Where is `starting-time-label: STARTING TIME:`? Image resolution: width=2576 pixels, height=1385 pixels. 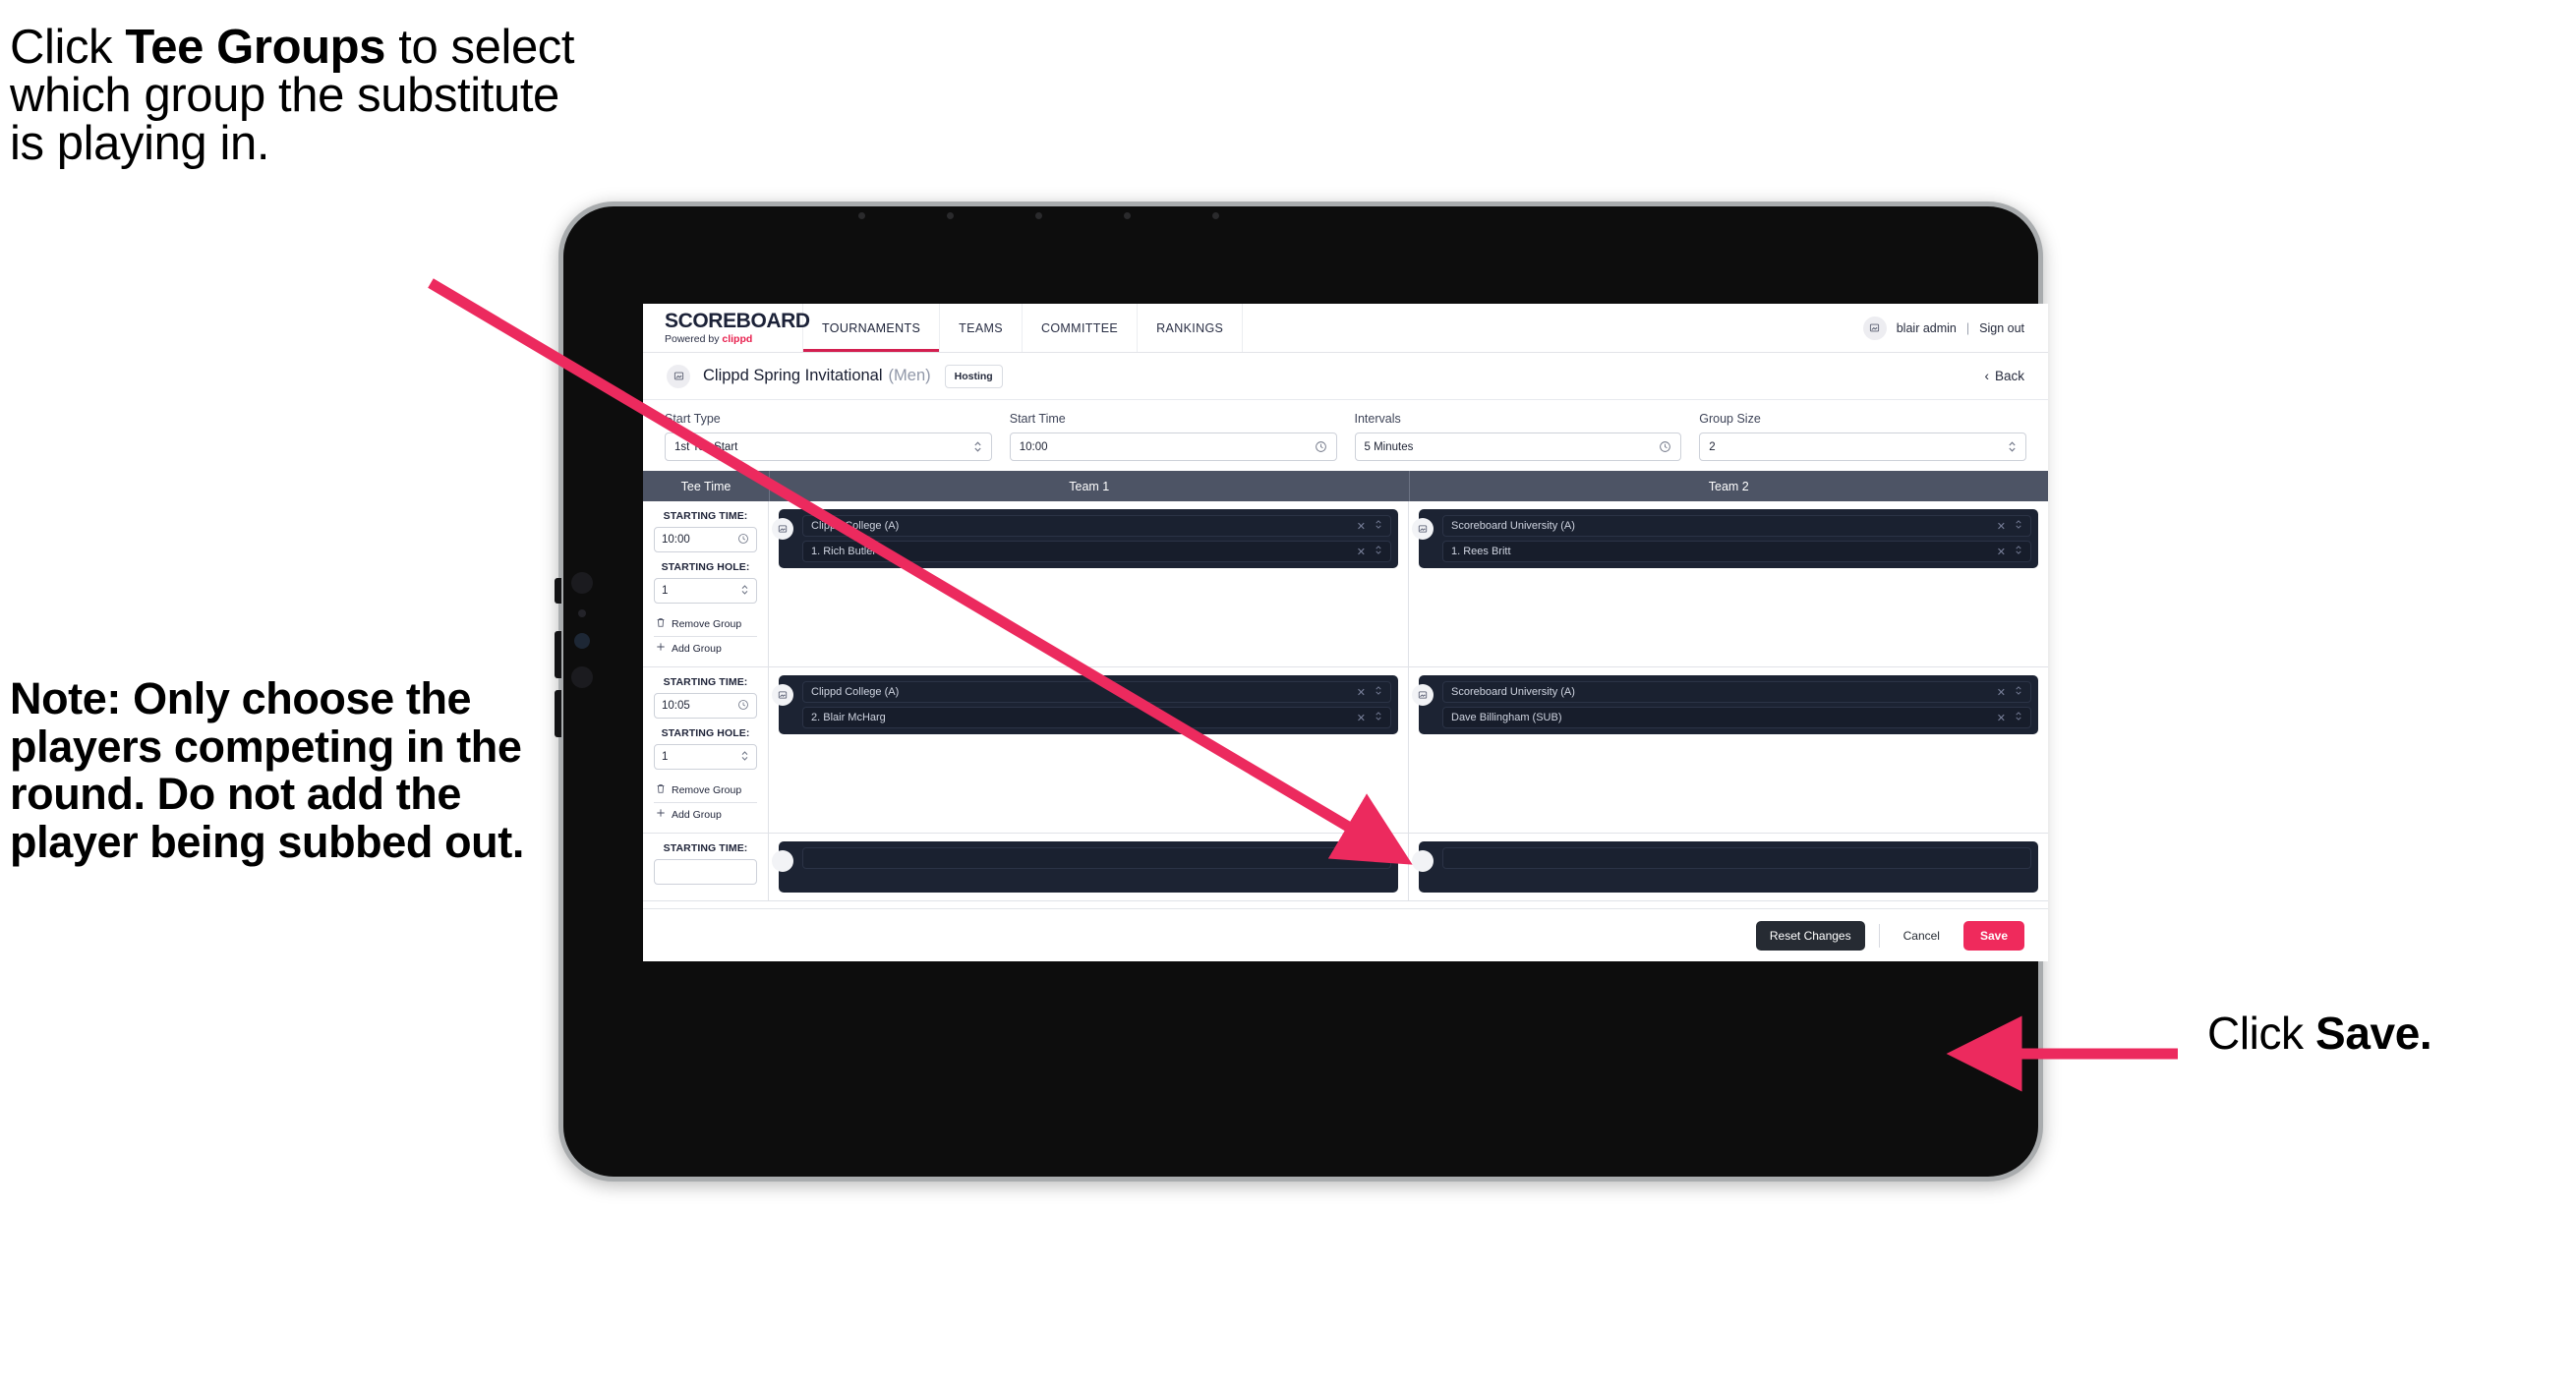 starting-time-label: STARTING TIME: is located at coordinates (705, 682).